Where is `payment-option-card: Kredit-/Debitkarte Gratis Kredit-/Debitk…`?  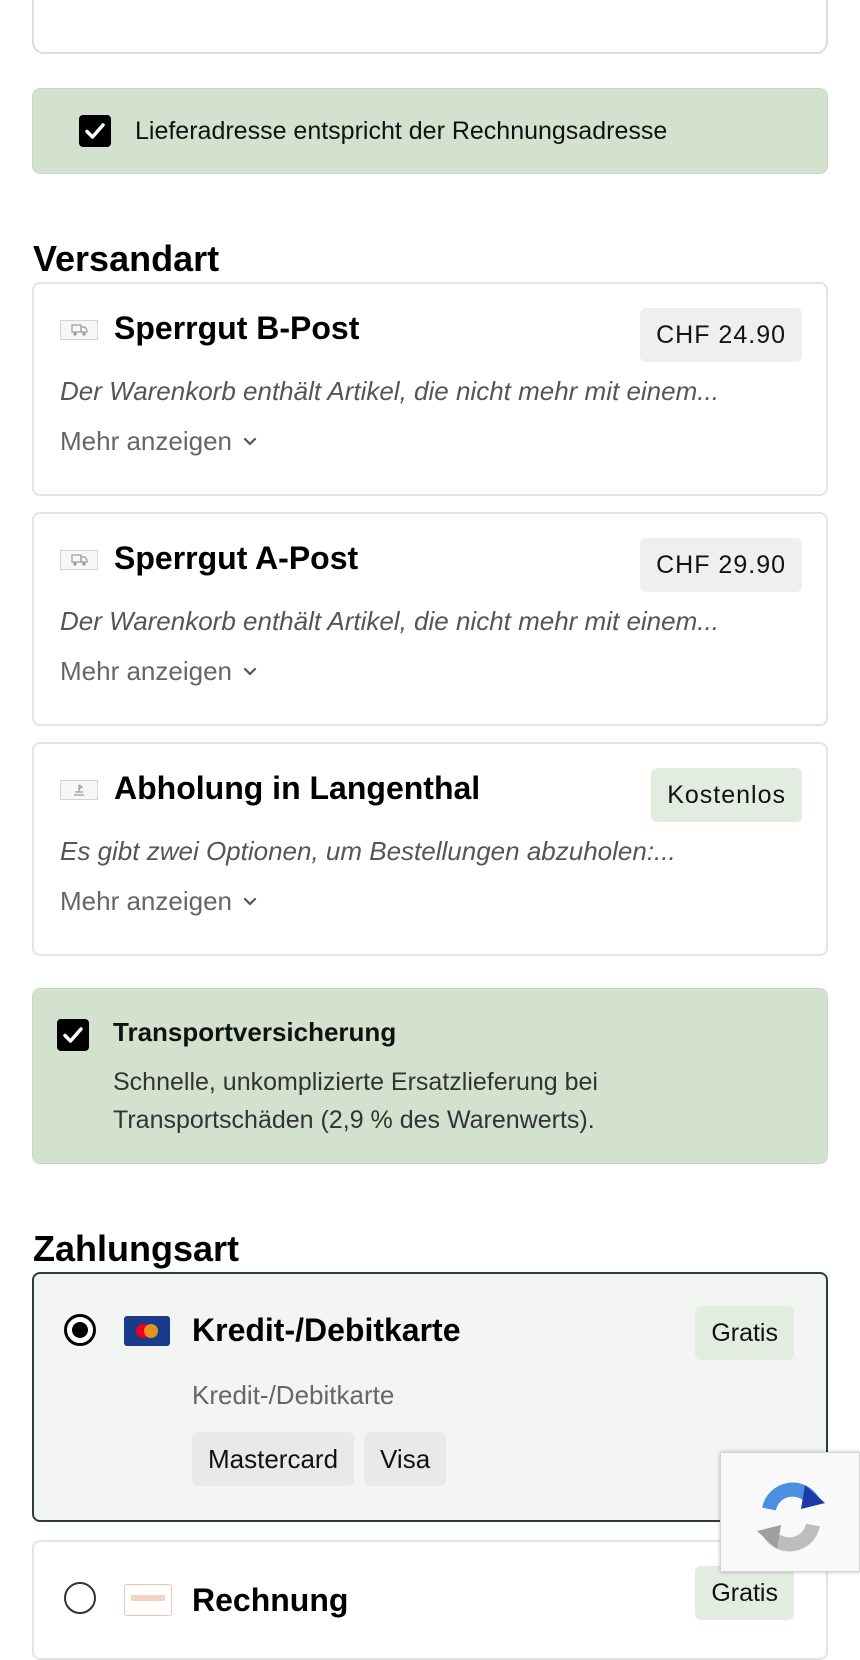 payment-option-card: Kredit-/Debitkarte Gratis Kredit-/Debitk… is located at coordinates (430, 1397).